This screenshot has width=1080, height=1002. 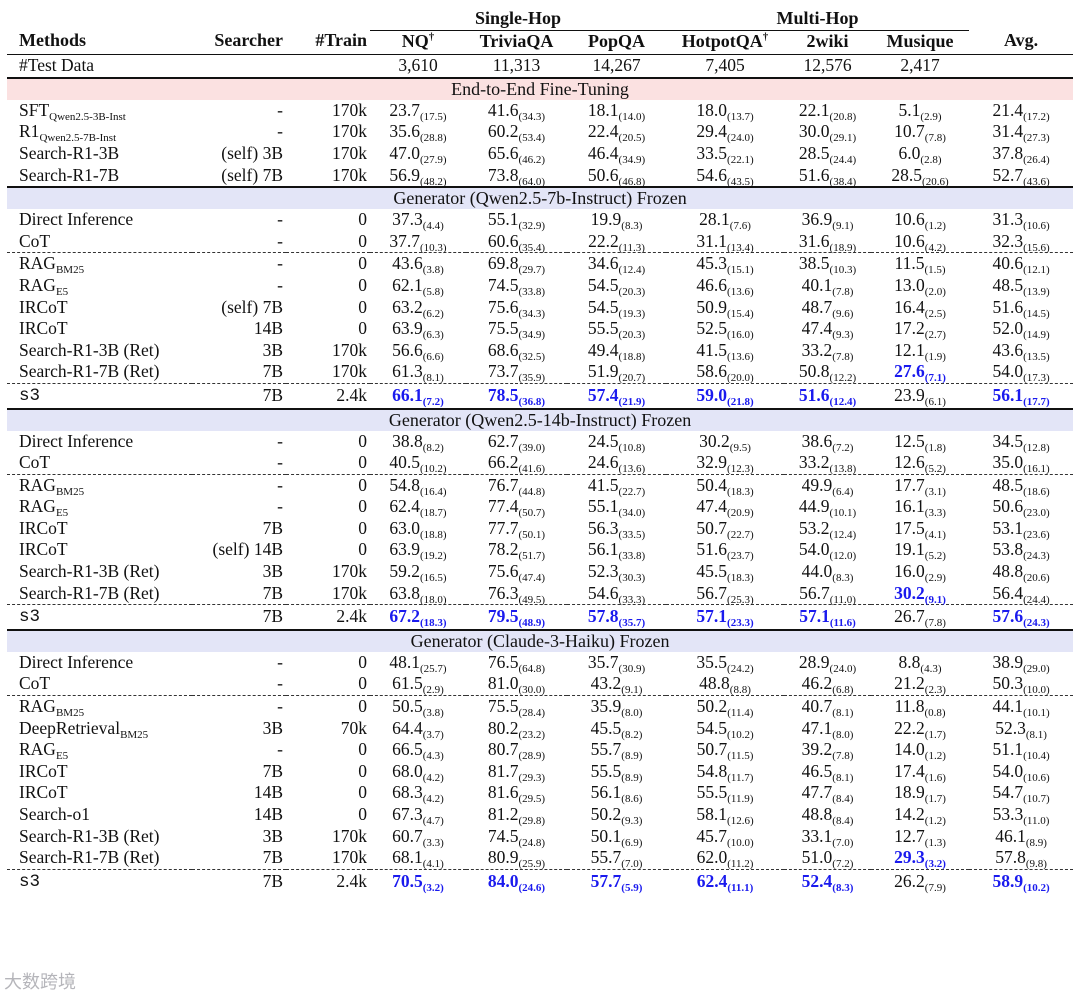 What do you see at coordinates (828, 815) in the screenshot?
I see `score: 48.8(8.4)` at bounding box center [828, 815].